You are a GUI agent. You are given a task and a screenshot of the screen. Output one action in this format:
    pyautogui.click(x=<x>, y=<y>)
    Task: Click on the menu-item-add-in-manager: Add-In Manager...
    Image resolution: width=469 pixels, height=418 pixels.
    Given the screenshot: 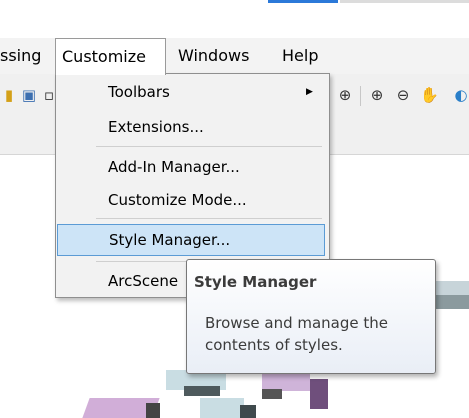 What is the action you would take?
    pyautogui.click(x=191, y=167)
    